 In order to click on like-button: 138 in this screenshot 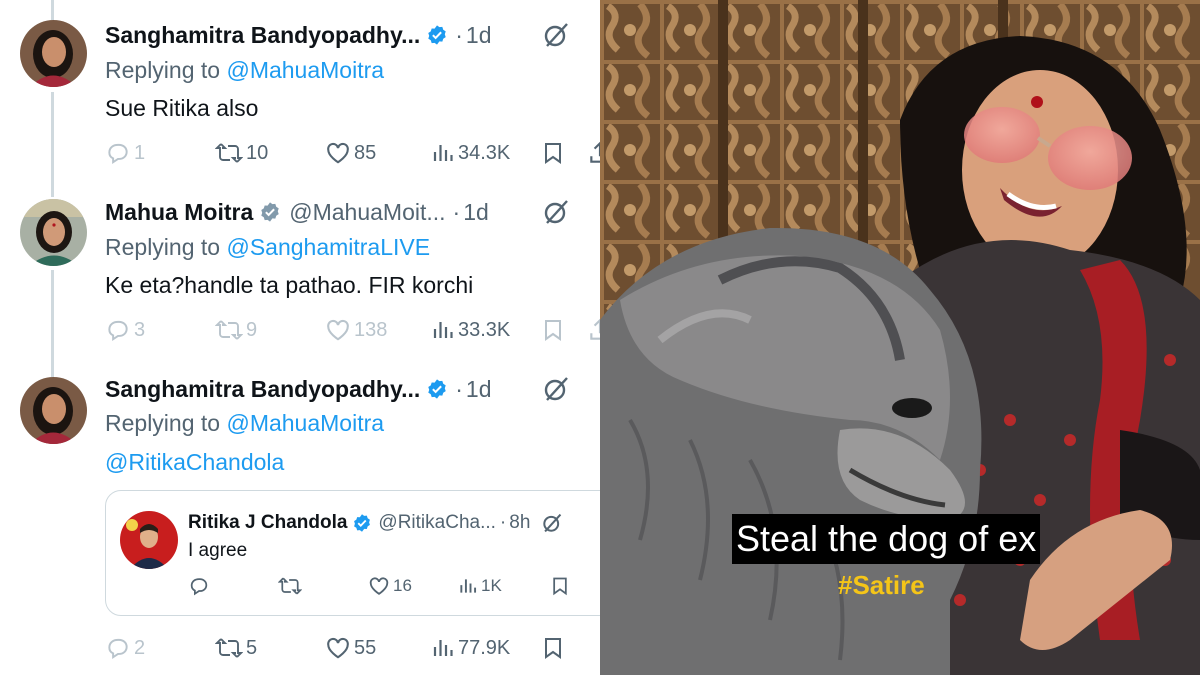, I will do `click(356, 330)`.